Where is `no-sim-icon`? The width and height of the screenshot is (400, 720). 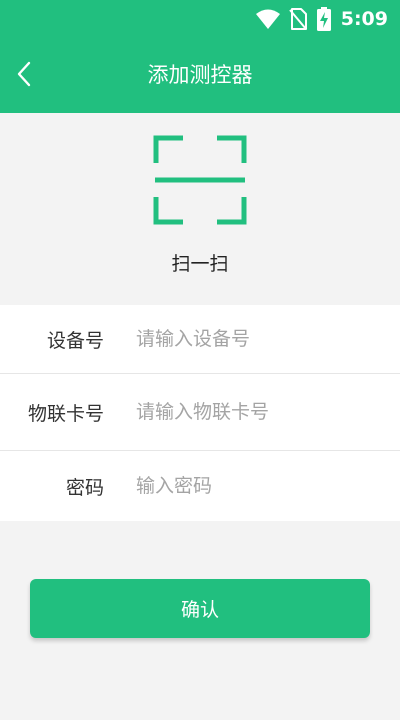
no-sim-icon is located at coordinates (297, 19).